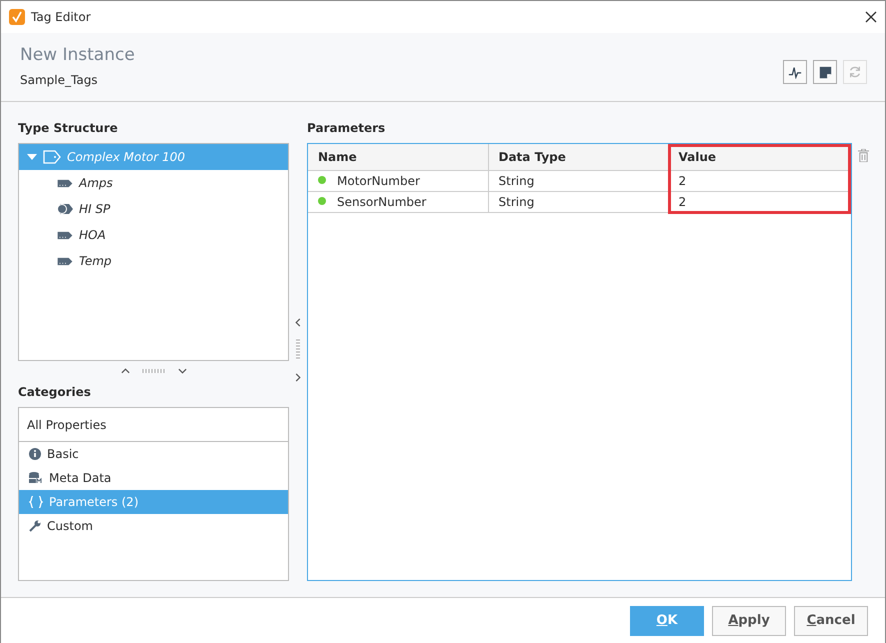  Describe the element at coordinates (346, 128) in the screenshot. I see `section-label: Parameters` at that location.